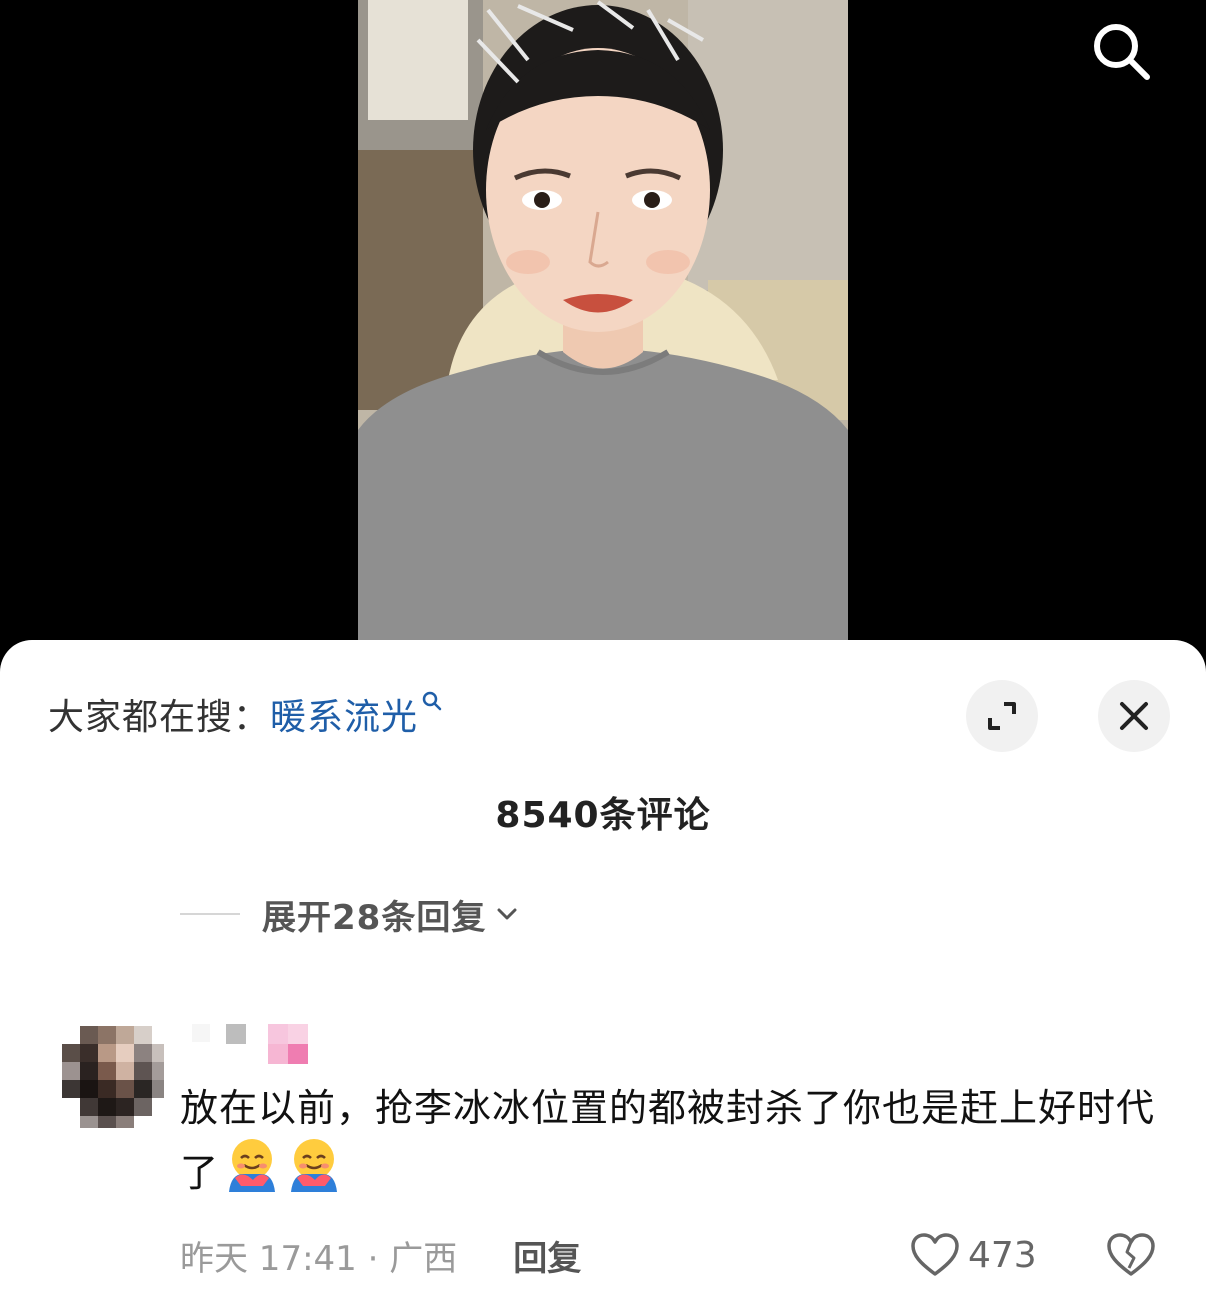  I want to click on chevron-down-icon, so click(507, 914).